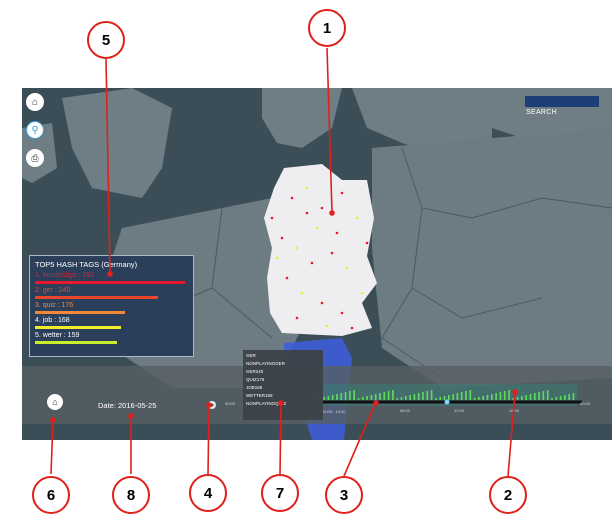  Describe the element at coordinates (65, 275) in the screenshot. I see `hashtag-label: 1. bundesliga : 292` at that location.